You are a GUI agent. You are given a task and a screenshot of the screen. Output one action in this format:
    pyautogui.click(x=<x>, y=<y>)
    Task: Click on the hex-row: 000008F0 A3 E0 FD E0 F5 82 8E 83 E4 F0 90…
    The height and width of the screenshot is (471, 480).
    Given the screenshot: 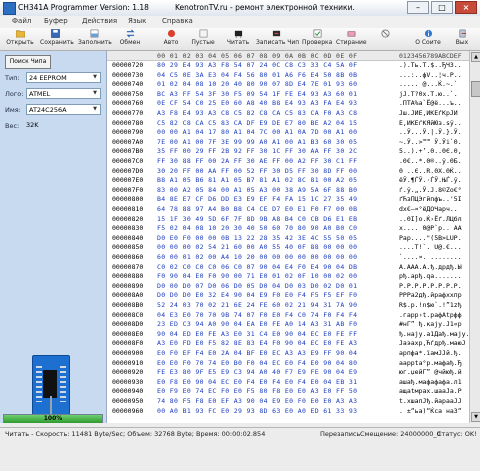 What is the action you would take?
    pyautogui.click(x=288, y=344)
    